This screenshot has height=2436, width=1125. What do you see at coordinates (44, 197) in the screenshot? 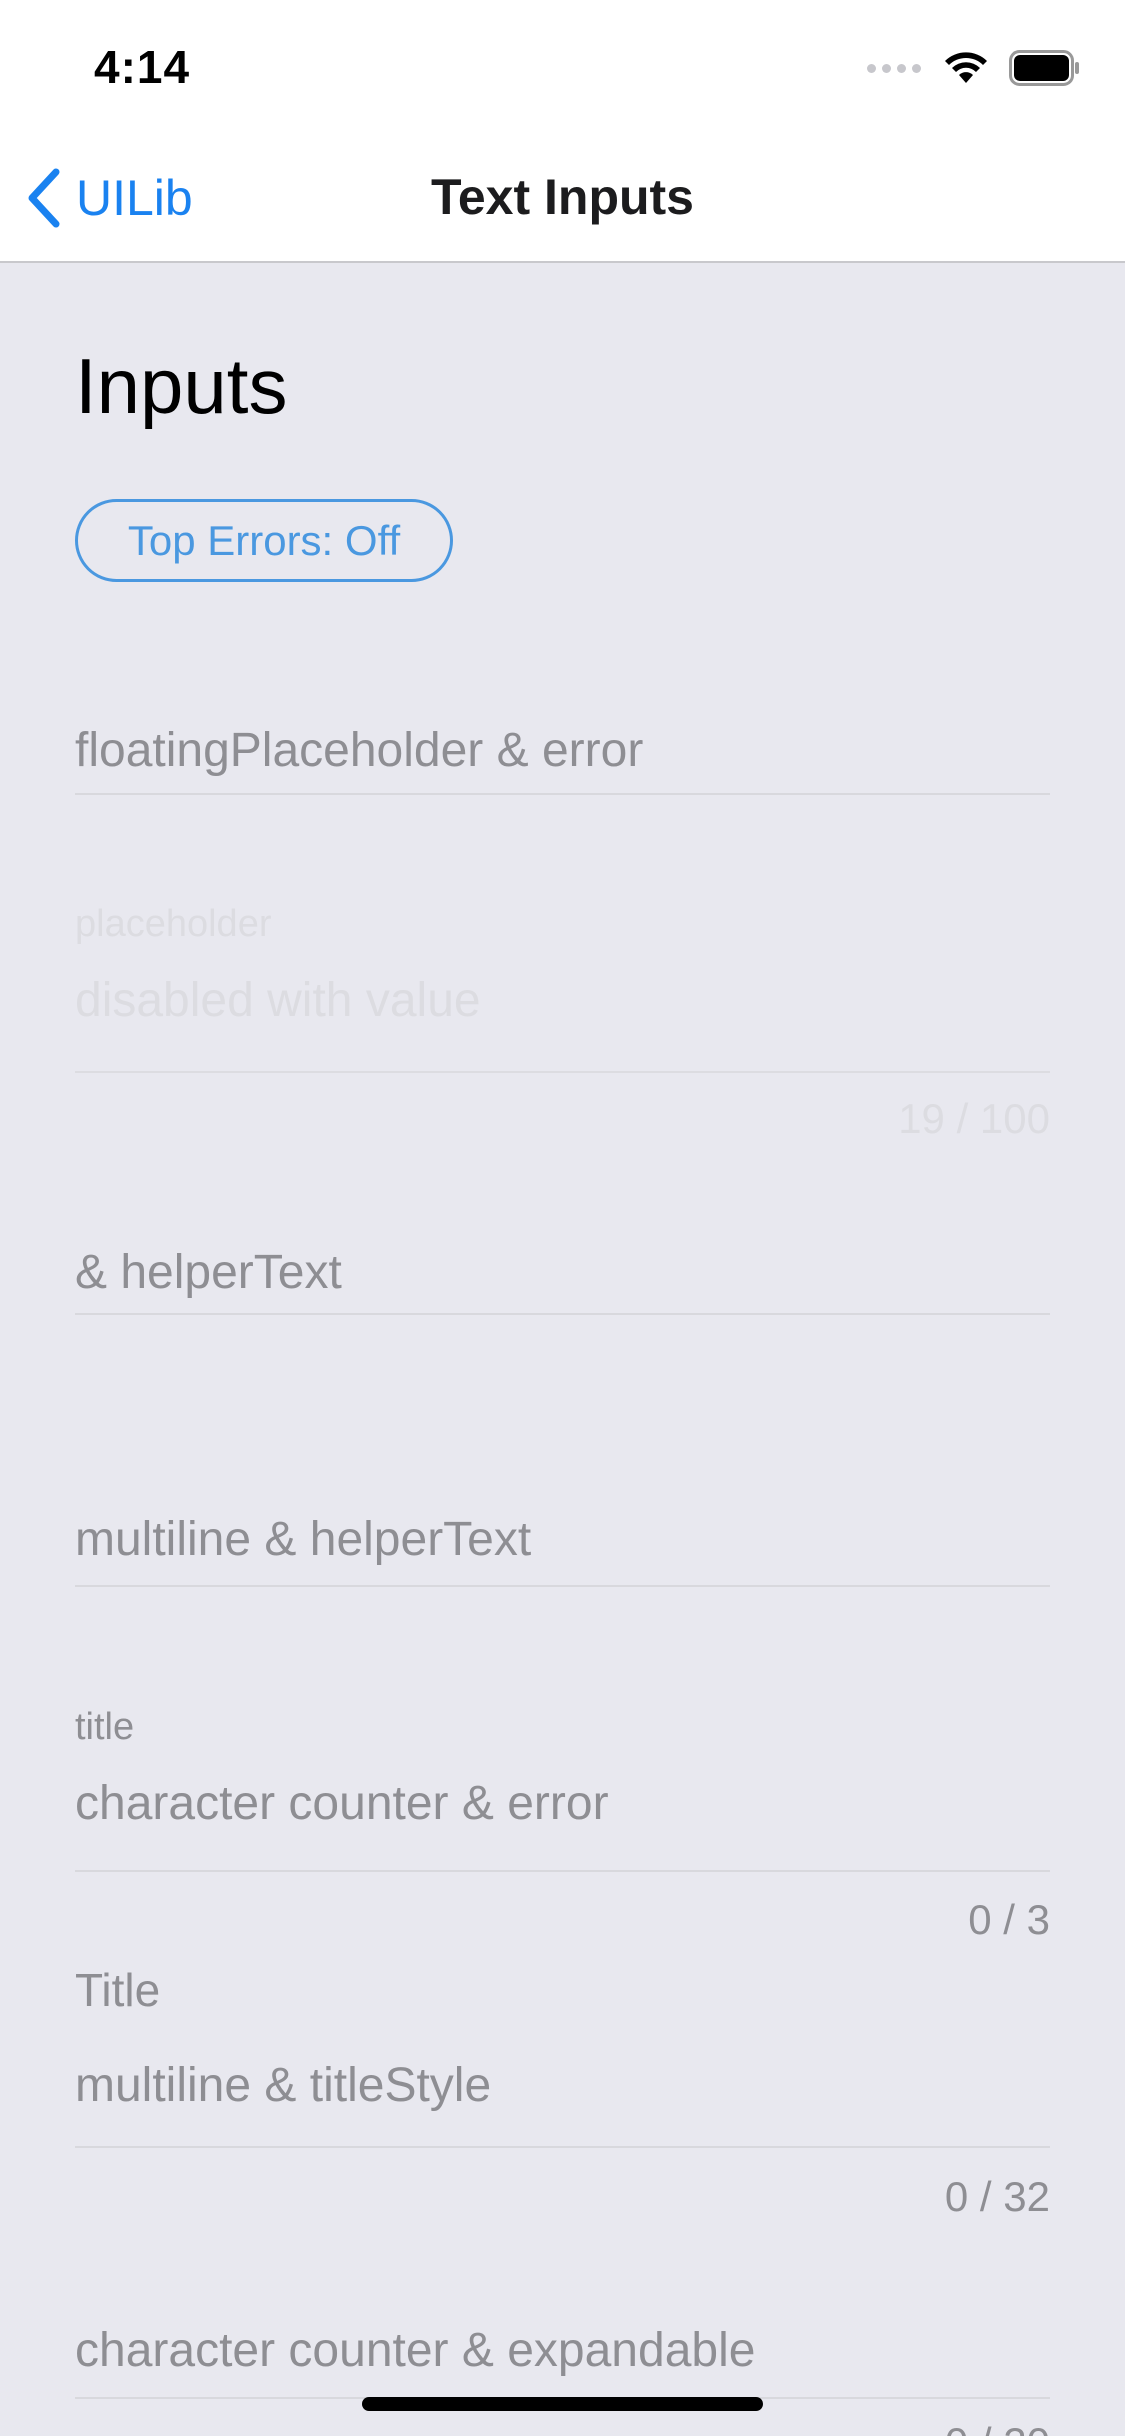
I see `chevron-left-icon` at bounding box center [44, 197].